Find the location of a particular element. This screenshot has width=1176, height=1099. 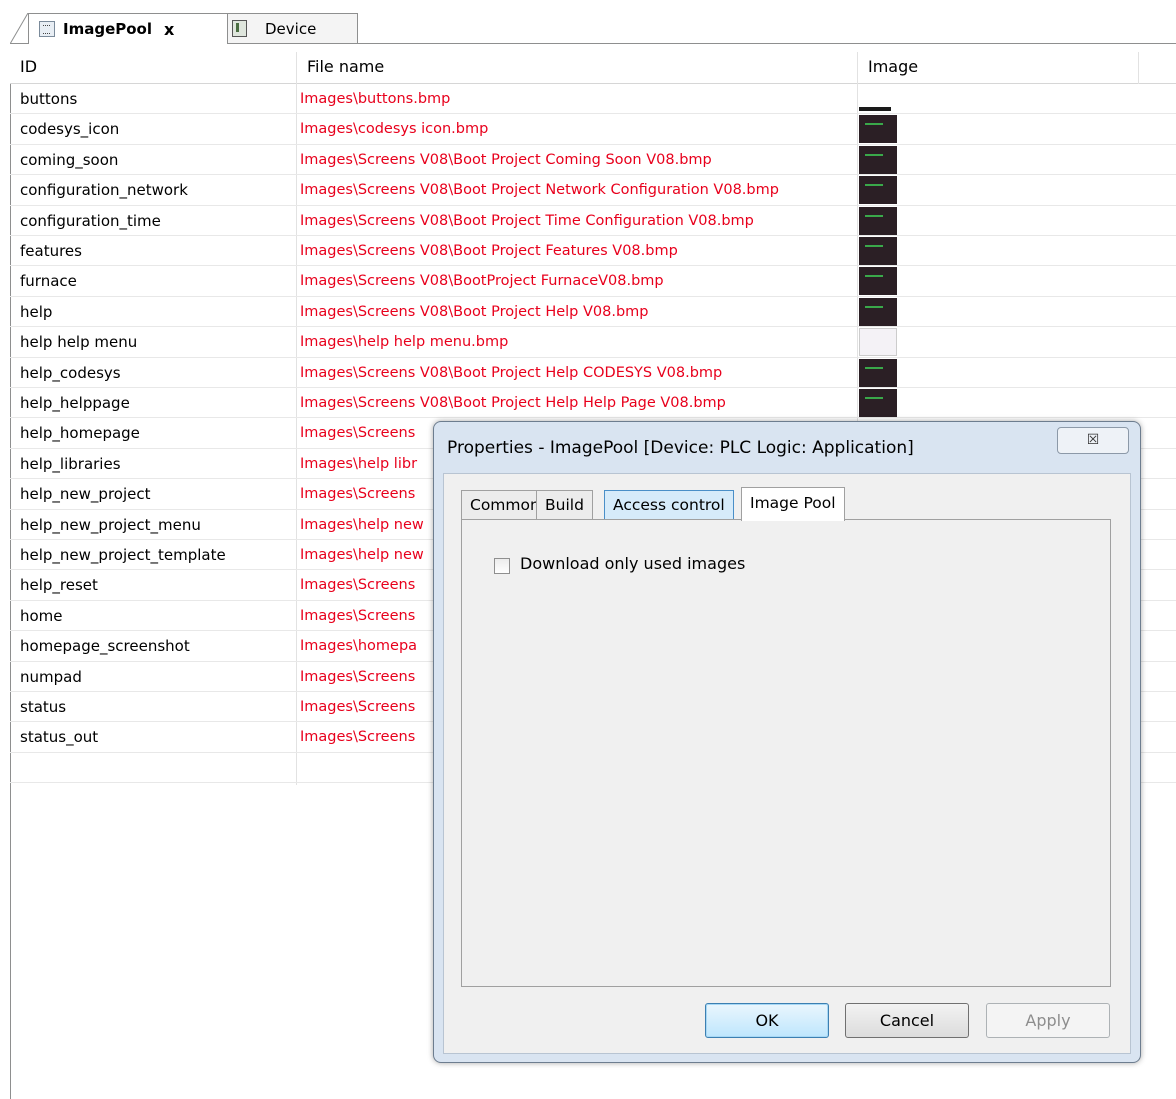

tab-imagepool-label: ImagePool is located at coordinates (107, 29).